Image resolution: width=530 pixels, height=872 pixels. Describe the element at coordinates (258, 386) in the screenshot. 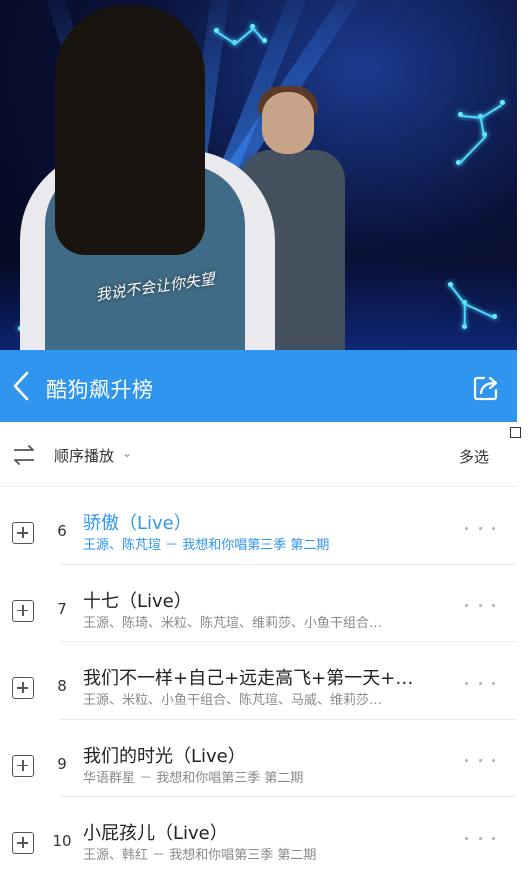

I see `title-bar: 酷狗飙升榜` at that location.